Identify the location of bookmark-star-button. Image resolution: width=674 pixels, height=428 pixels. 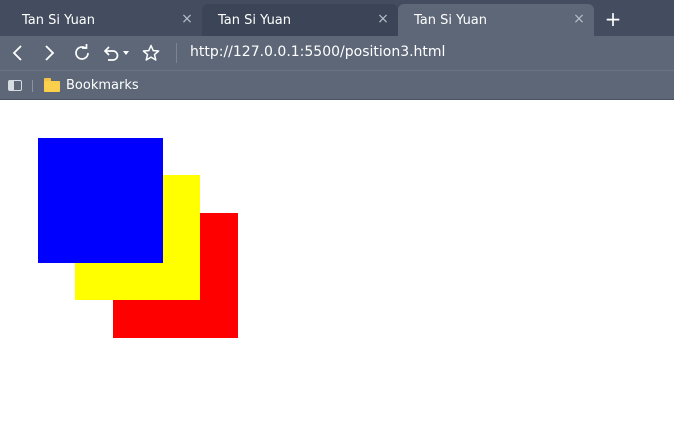
(151, 53).